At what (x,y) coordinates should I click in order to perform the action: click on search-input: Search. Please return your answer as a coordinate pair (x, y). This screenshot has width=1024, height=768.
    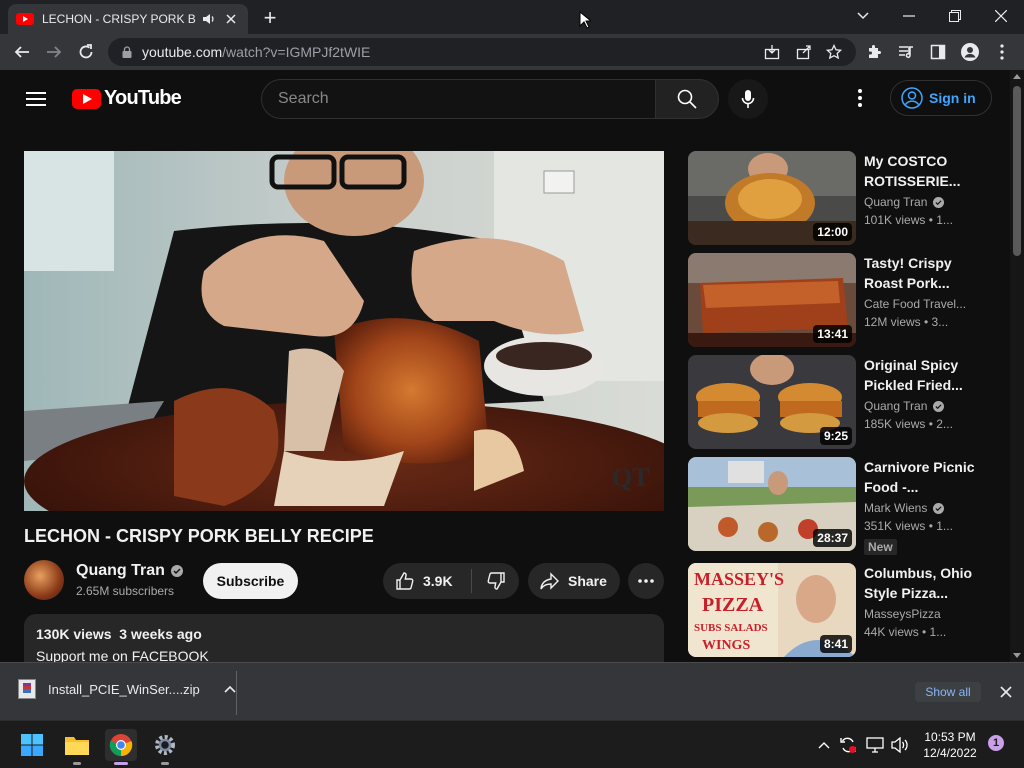
    Looking at the image, I should click on (458, 99).